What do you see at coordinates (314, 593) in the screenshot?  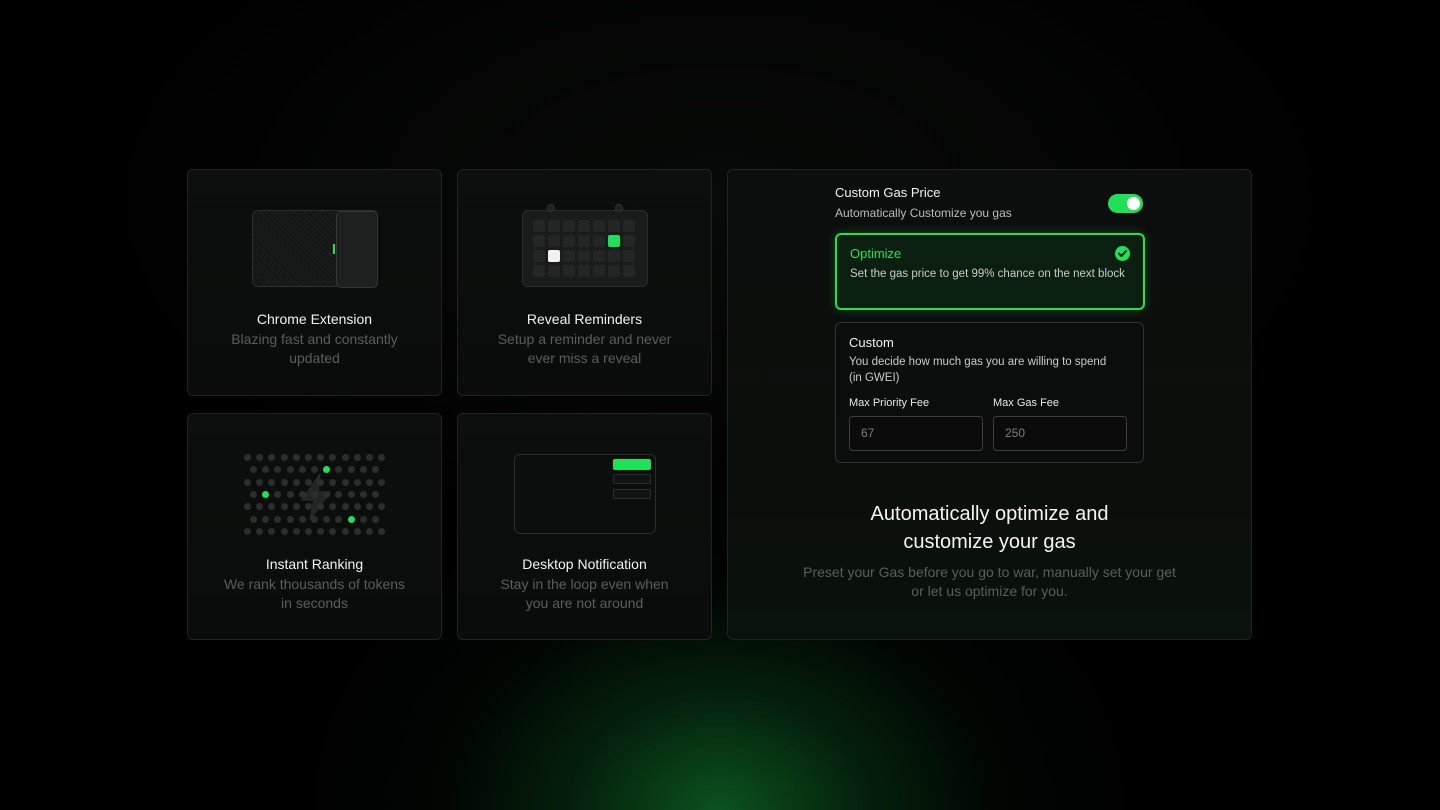 I see `feature-description: We rank thousands of tokens in seconds` at bounding box center [314, 593].